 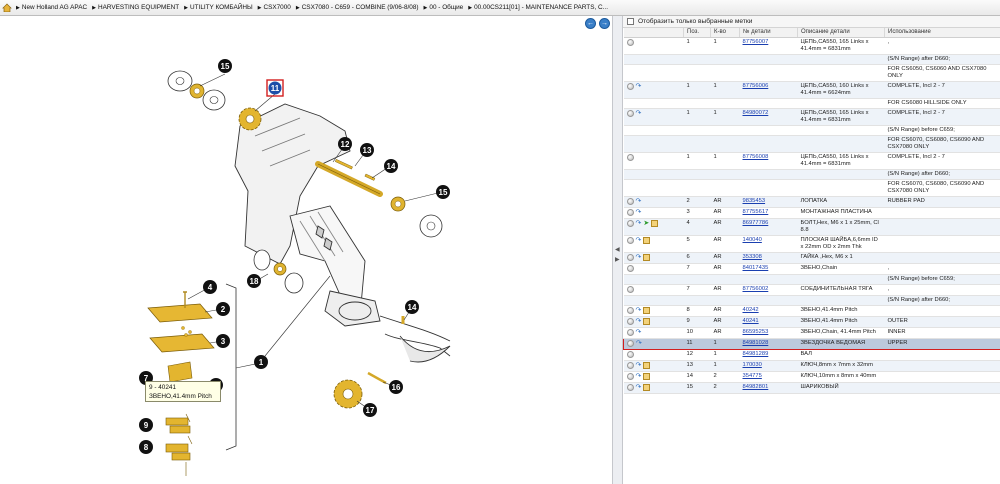 I want to click on row-part-number: 86595253, so click(x=768, y=333).